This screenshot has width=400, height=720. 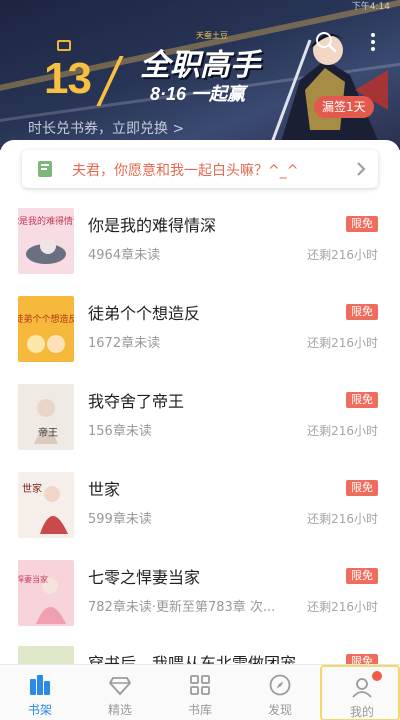 What do you see at coordinates (48, 432) in the screenshot?
I see `cover-text: 帝王` at bounding box center [48, 432].